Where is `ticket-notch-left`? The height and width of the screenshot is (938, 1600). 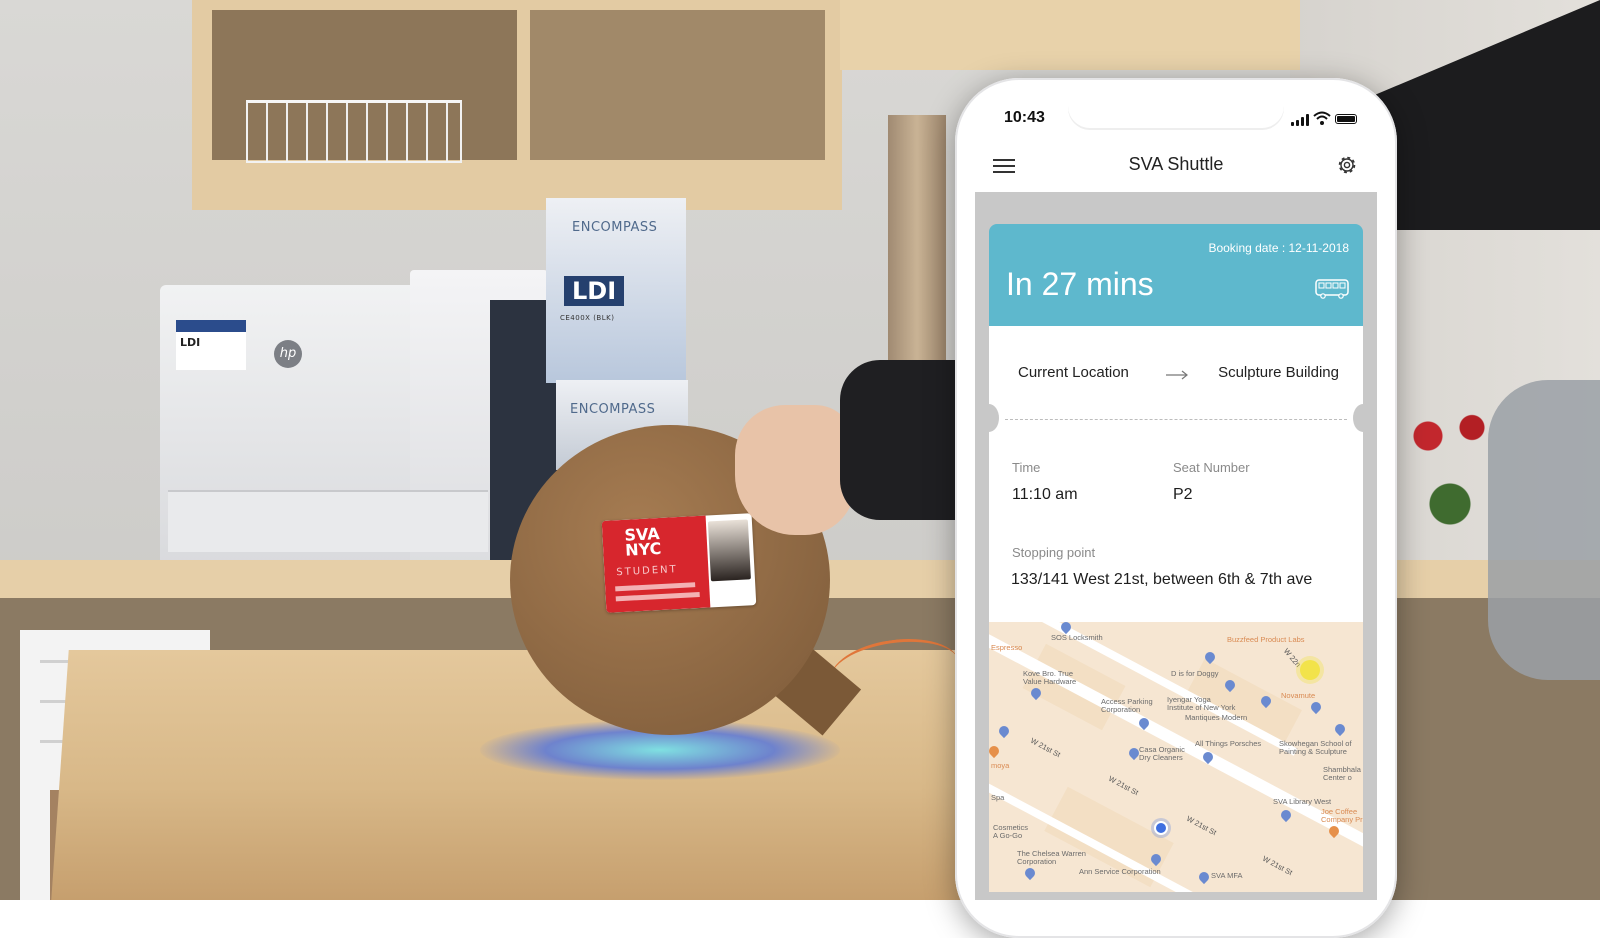 ticket-notch-left is located at coordinates (989, 418).